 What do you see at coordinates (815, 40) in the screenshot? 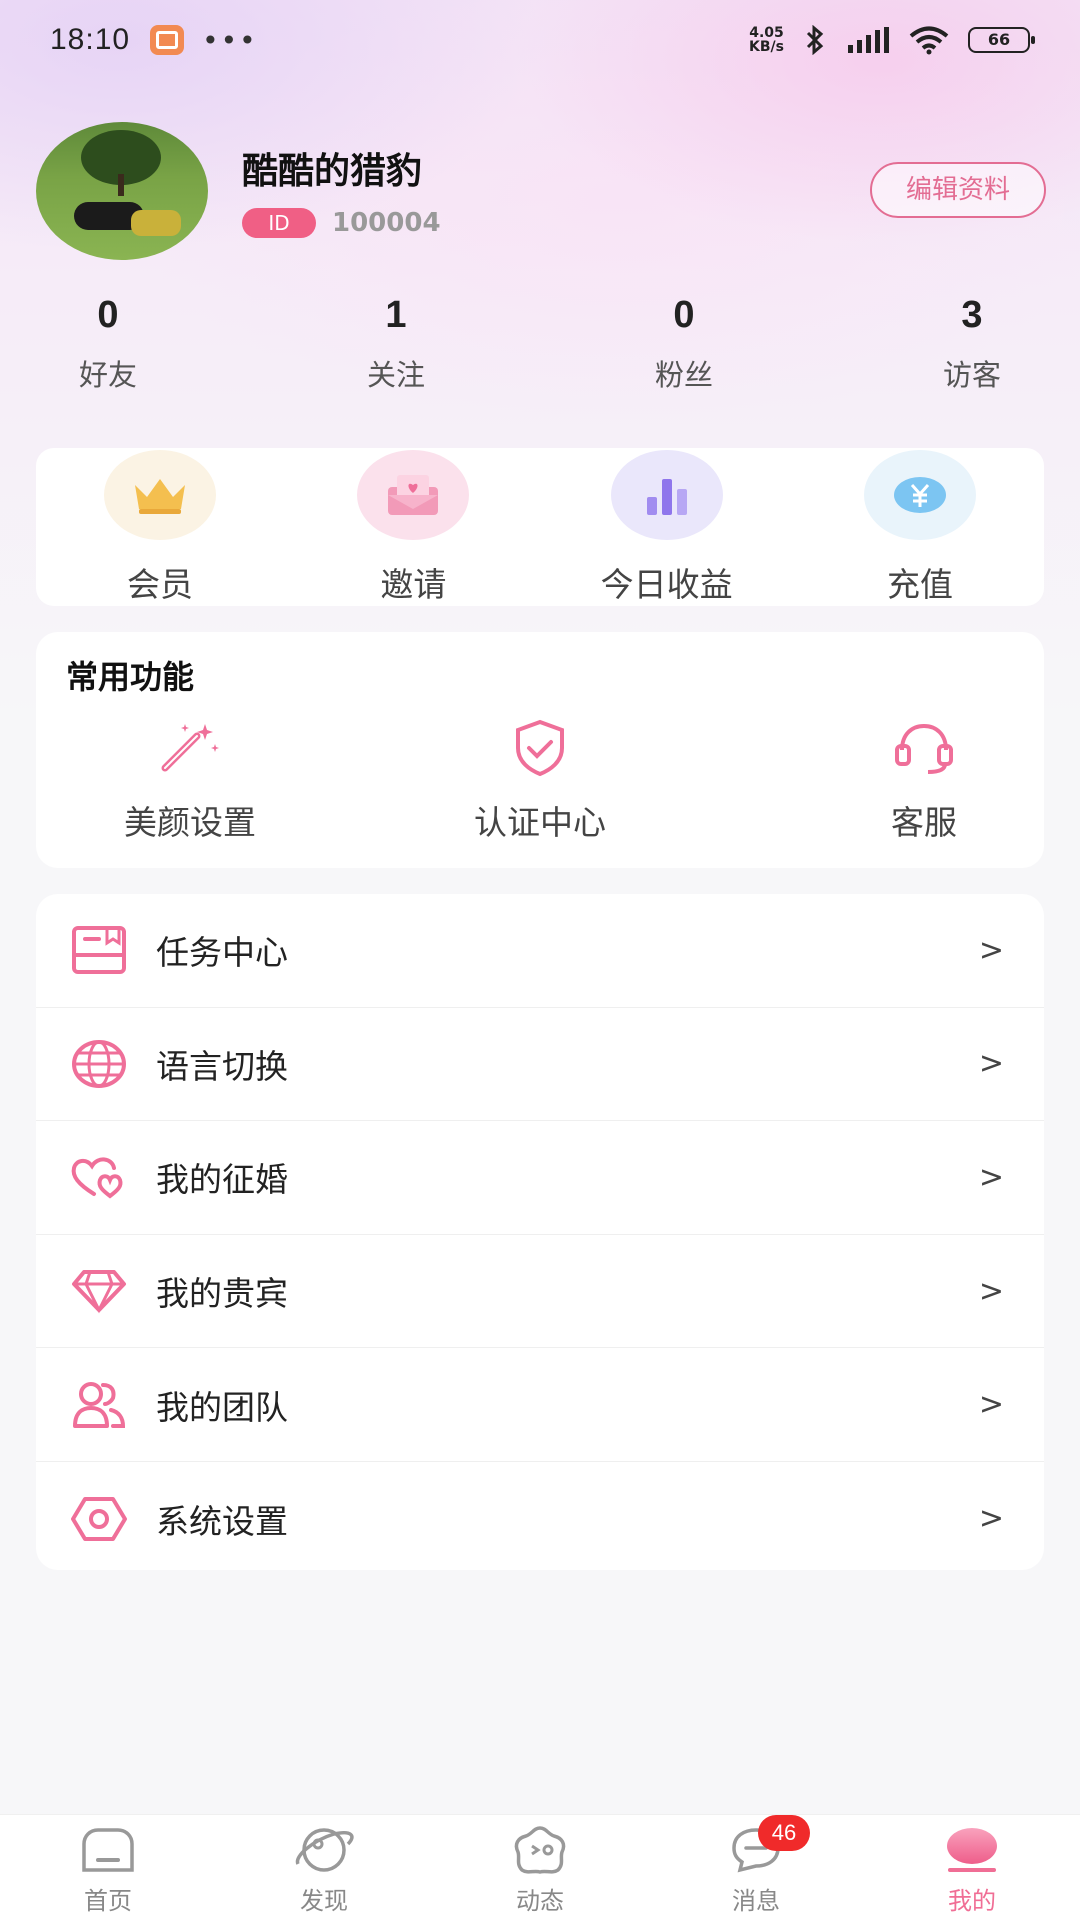
I see `bluetooth-icon` at bounding box center [815, 40].